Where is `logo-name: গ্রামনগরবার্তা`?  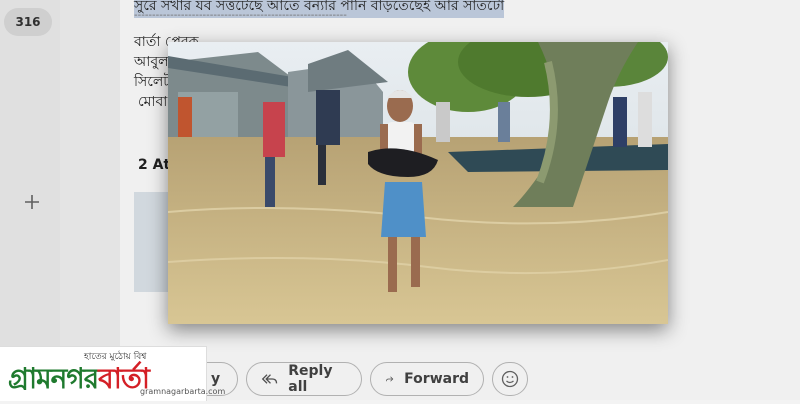
logo-name: গ্রামনগরবার্তা is located at coordinates (79, 380).